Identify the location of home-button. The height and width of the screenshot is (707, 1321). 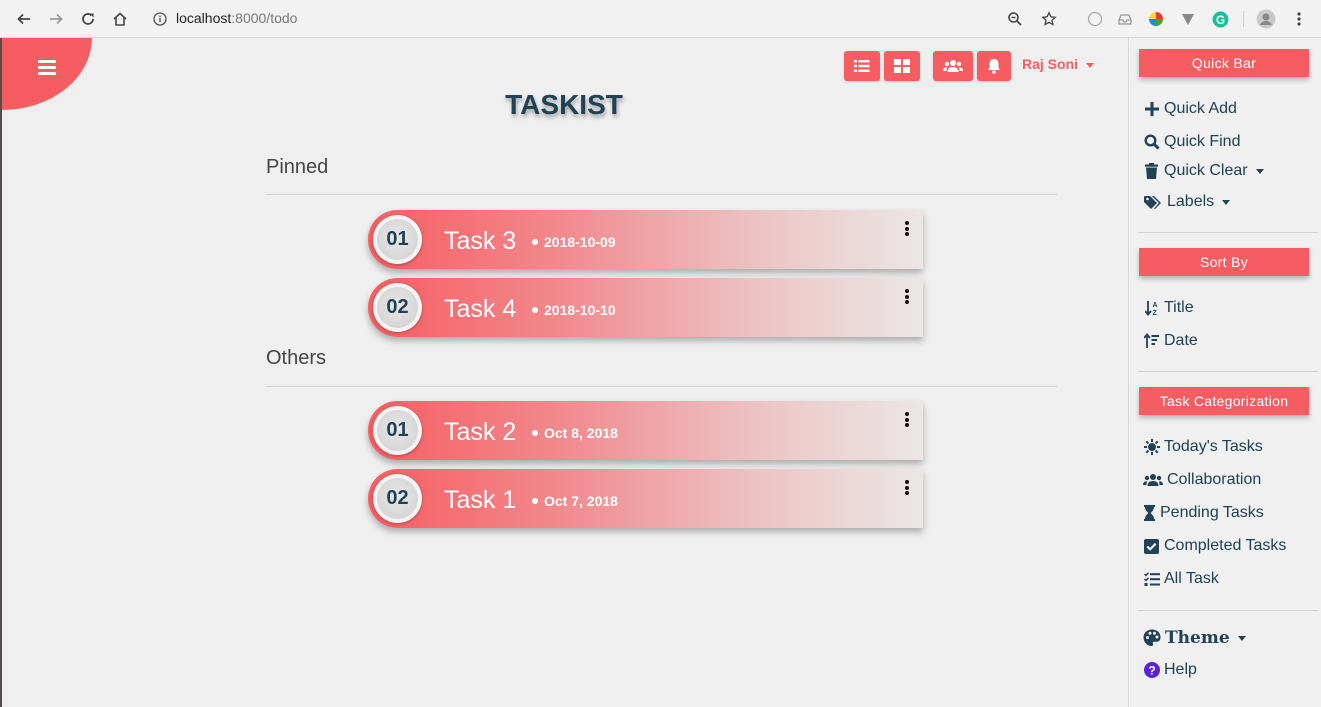
(120, 19).